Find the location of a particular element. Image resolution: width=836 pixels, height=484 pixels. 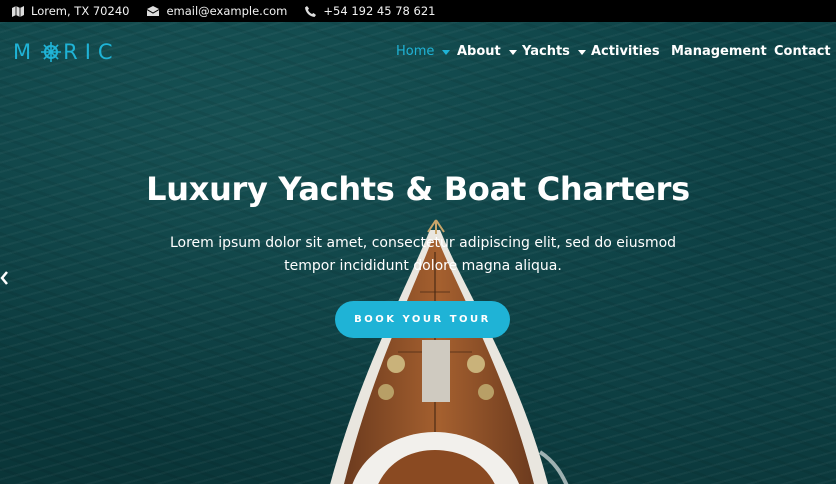

hero-title: Luxury Yachts & Boat Charters is located at coordinates (418, 189).